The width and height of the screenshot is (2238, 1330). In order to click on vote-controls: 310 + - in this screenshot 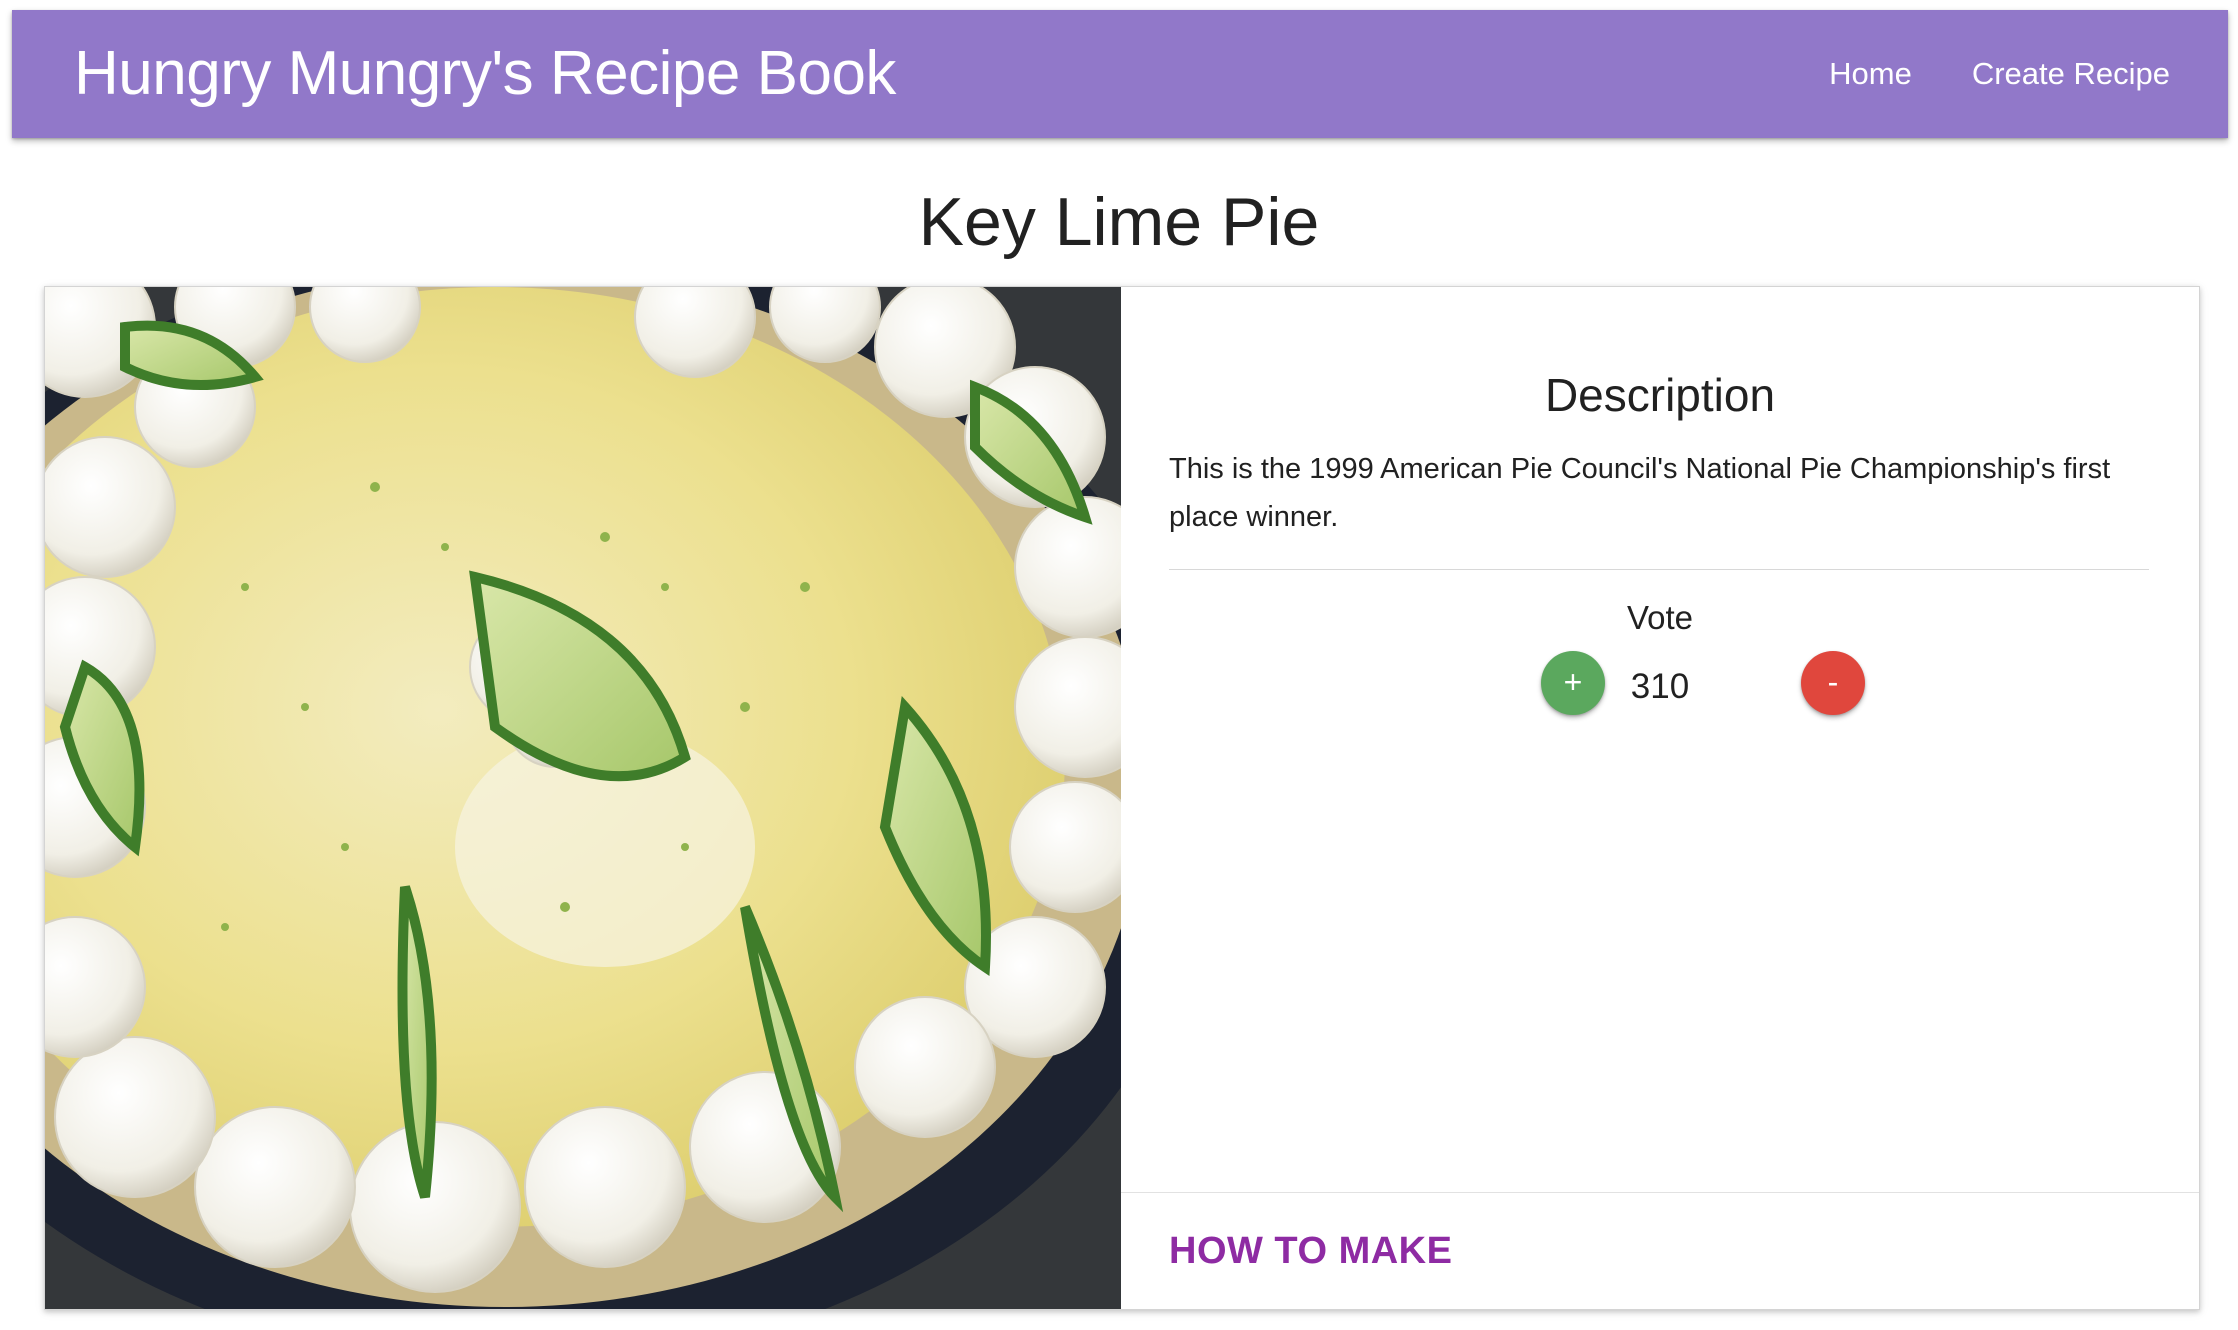, I will do `click(1660, 684)`.